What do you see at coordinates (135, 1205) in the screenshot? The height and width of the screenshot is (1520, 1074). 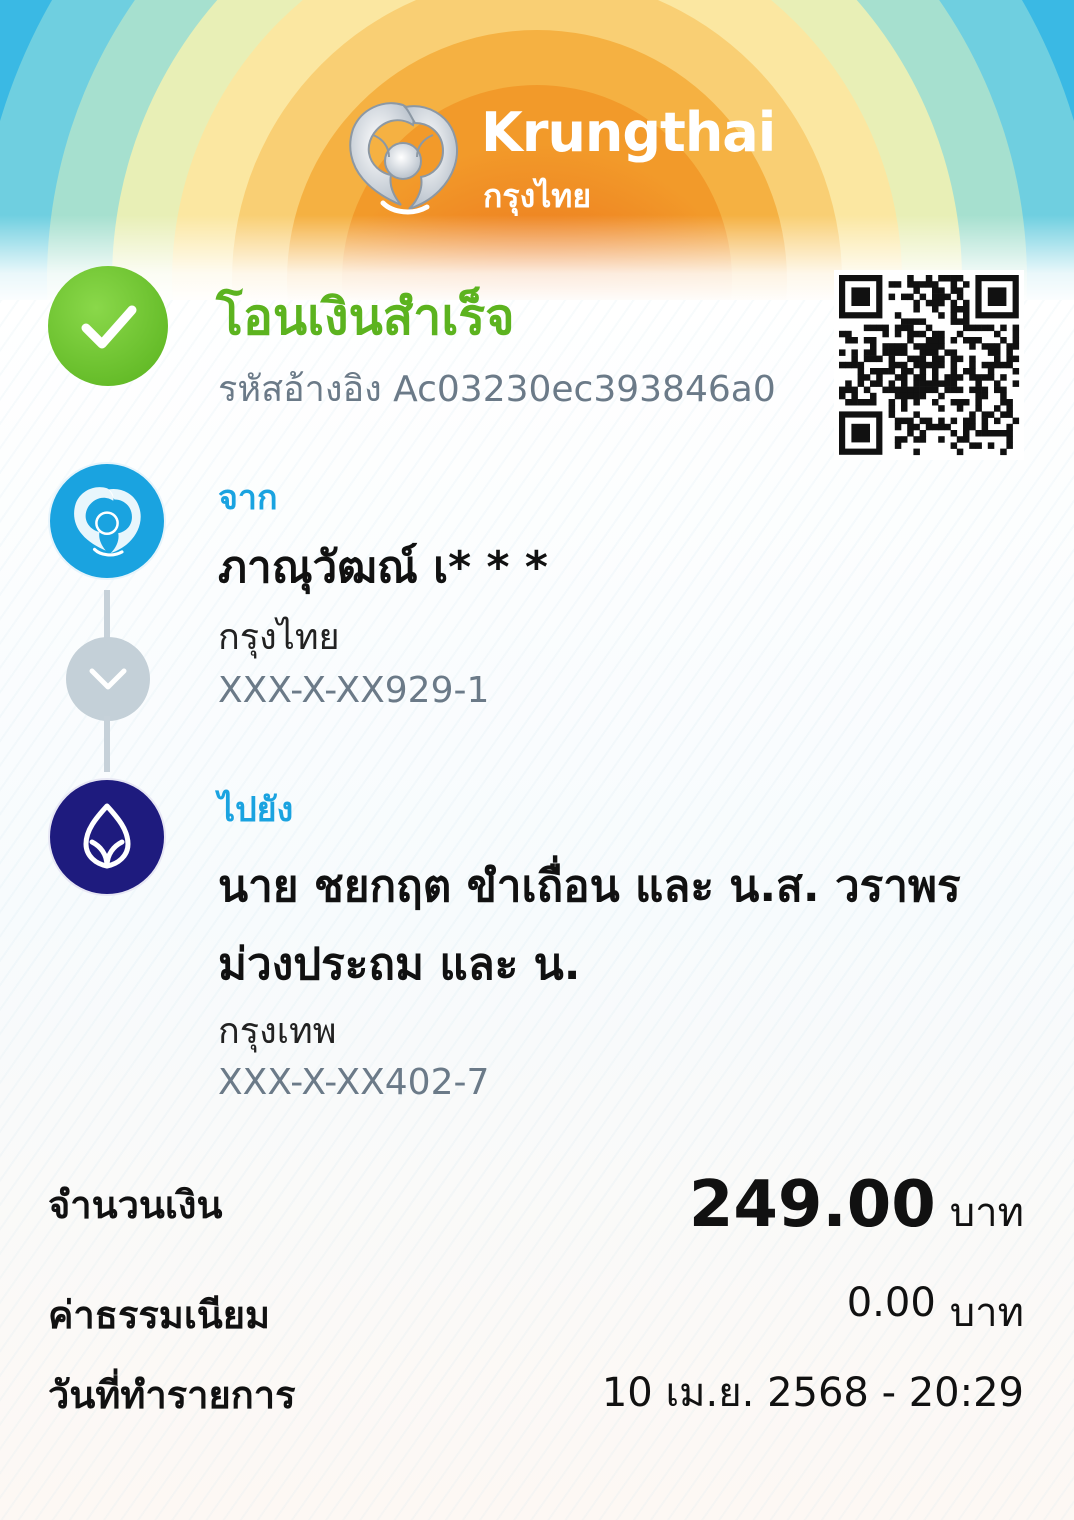 I see `amount-label: จำนวนเงิน` at bounding box center [135, 1205].